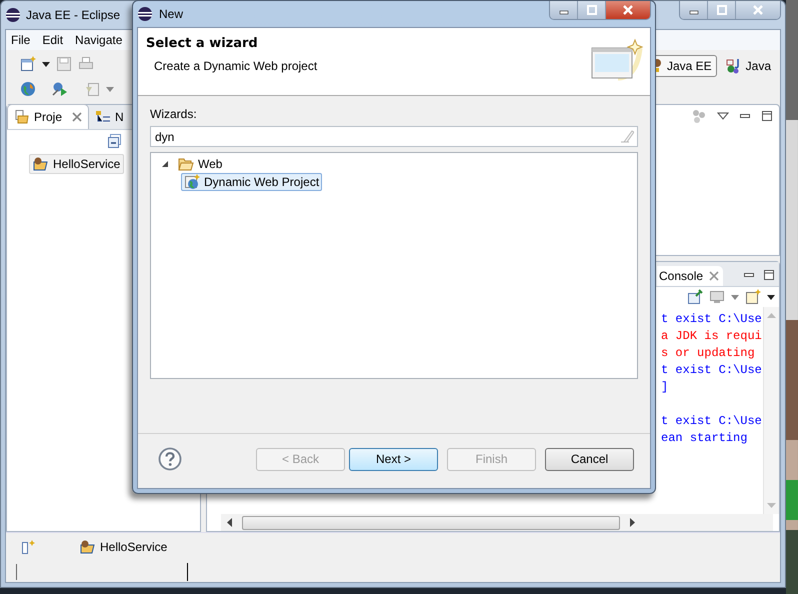 This screenshot has width=798, height=594. What do you see at coordinates (202, 43) in the screenshot?
I see `wizard-heading: Select a wizard` at bounding box center [202, 43].